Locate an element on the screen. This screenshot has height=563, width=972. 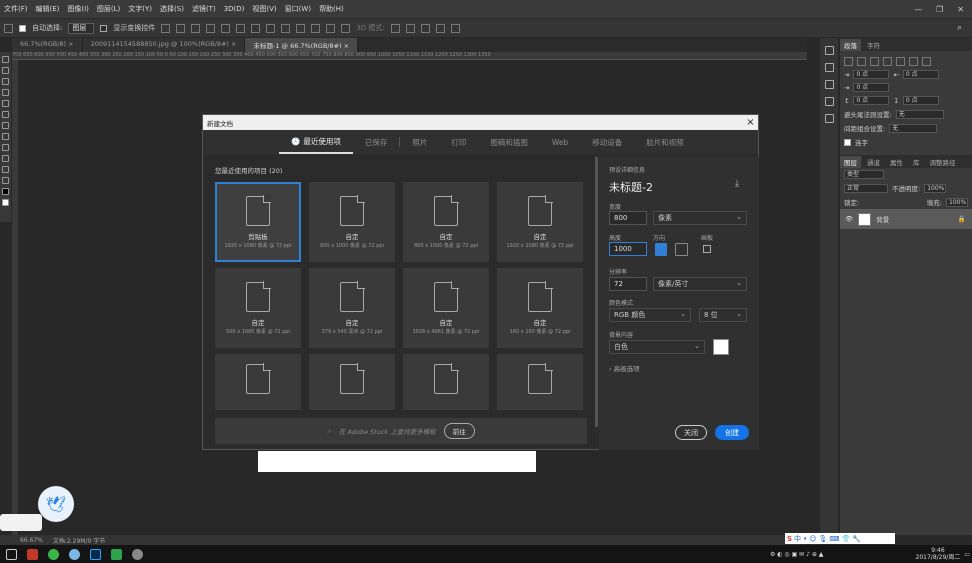
browser-360-icon is located at coordinates (53, 554).